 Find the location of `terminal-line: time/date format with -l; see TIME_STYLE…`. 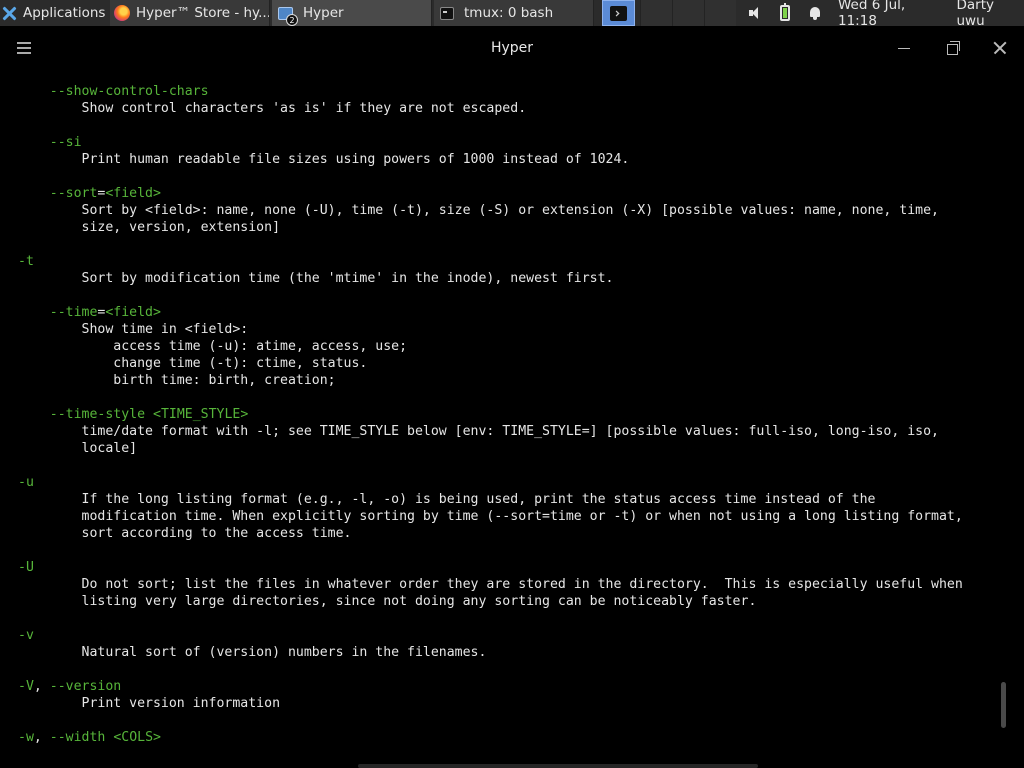

terminal-line: time/date format with -l; see TIME_STYLE… is located at coordinates (490, 431).